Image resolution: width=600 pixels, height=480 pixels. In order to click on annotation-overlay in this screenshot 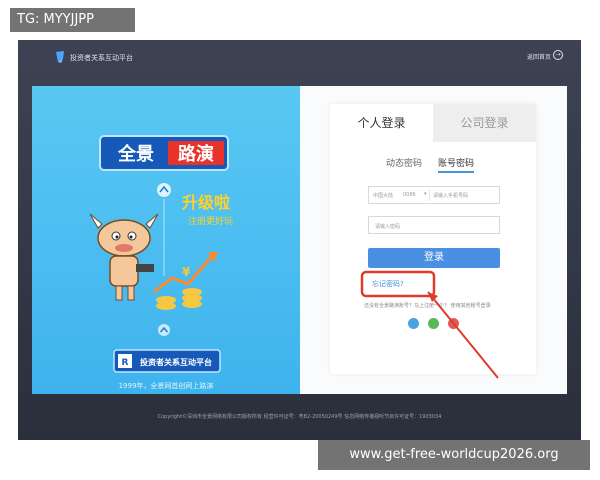, I will do `click(429, 324)`.